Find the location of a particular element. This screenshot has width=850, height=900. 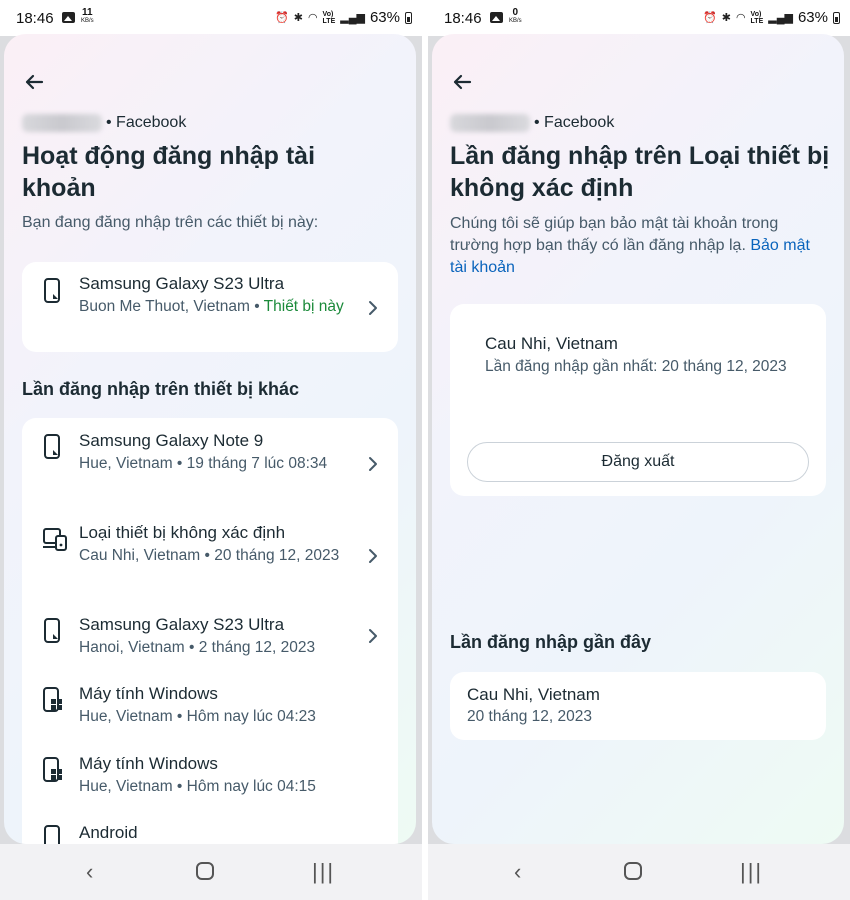

this-device-label: Thiết bị này is located at coordinates (303, 306).